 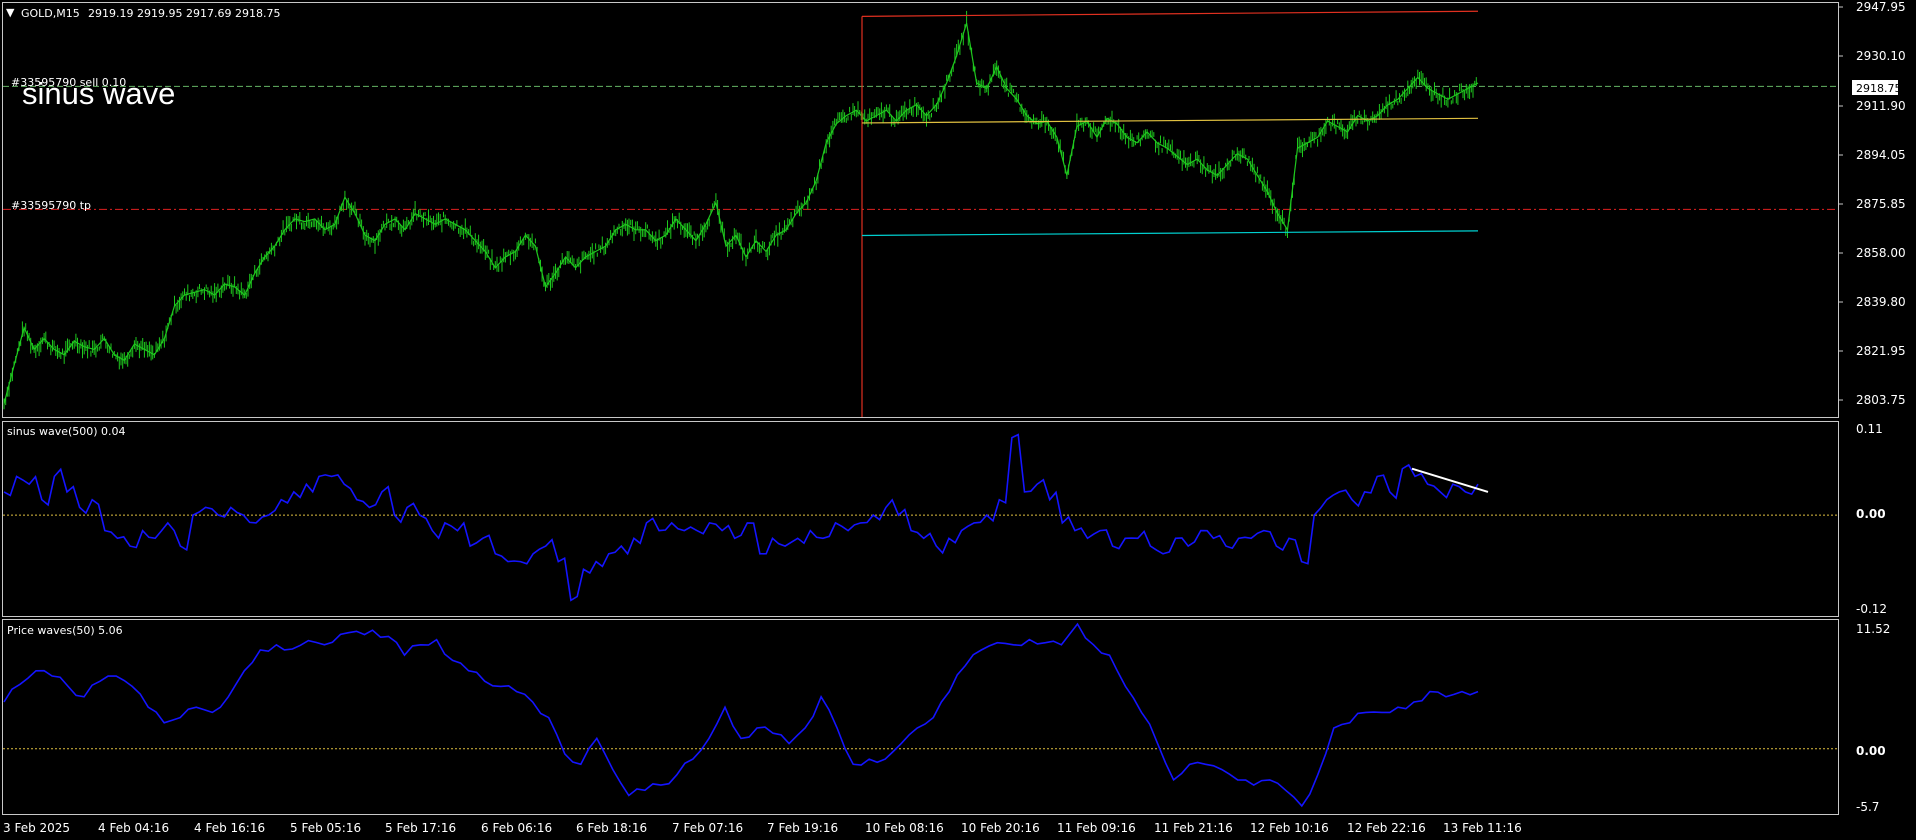 What do you see at coordinates (904, 828) in the screenshot?
I see `time-axis-label: 10 Feb 08:16` at bounding box center [904, 828].